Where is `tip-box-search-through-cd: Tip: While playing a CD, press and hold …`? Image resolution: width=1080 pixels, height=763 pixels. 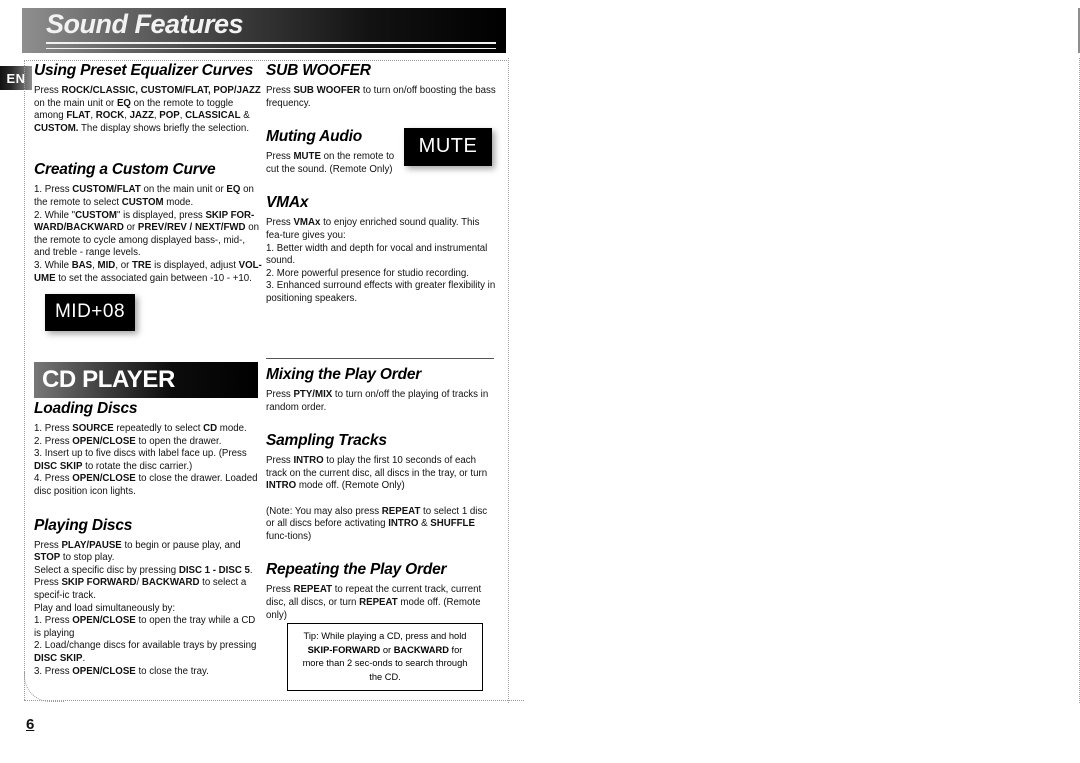
tip-box-search-through-cd: Tip: While playing a CD, press and hold … is located at coordinates (385, 657).